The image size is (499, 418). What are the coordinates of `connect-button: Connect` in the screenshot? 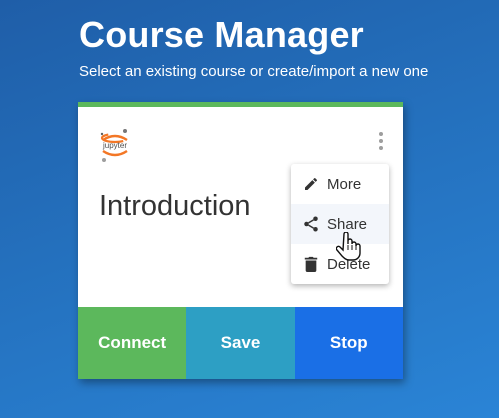 It's located at (132, 343).